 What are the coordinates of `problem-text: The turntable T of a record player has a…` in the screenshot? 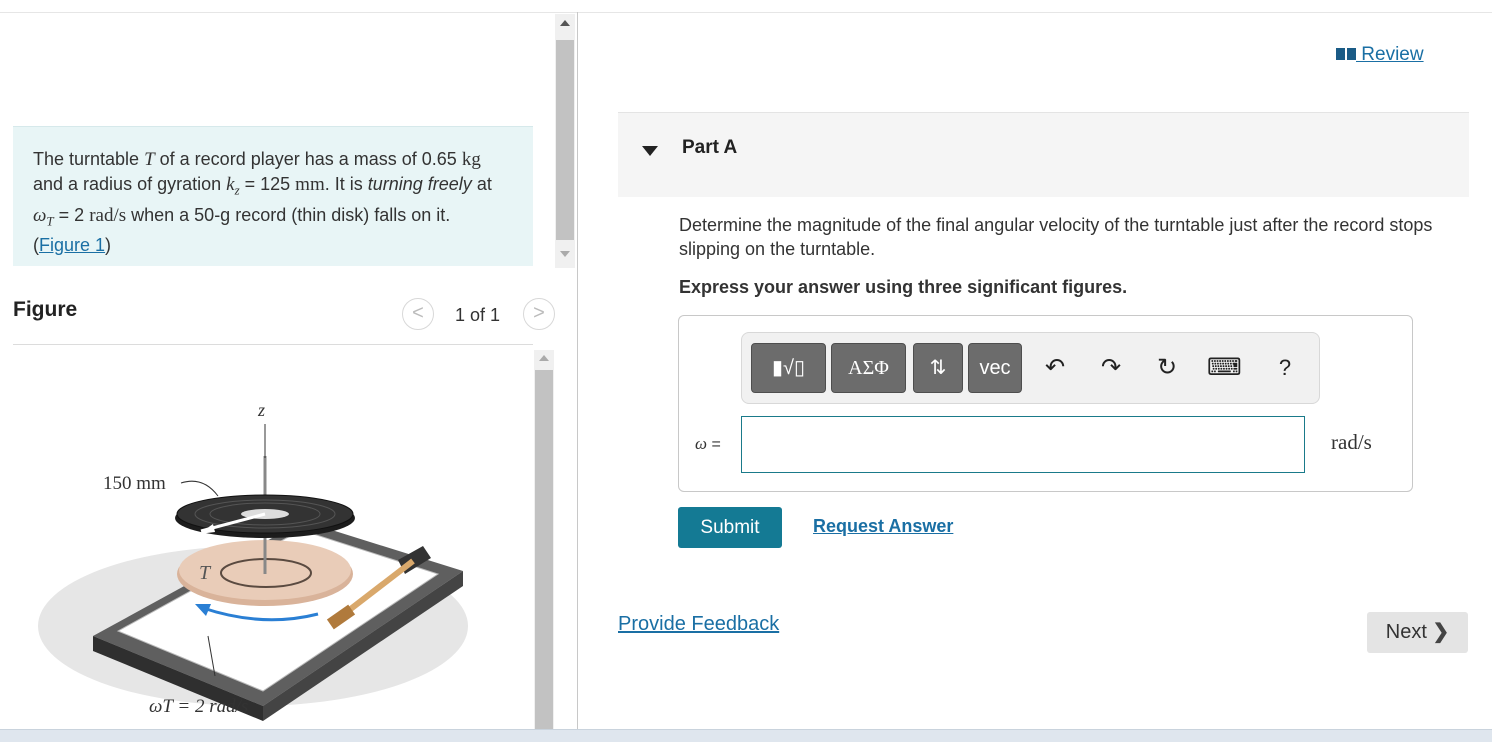 It's located at (268, 202).